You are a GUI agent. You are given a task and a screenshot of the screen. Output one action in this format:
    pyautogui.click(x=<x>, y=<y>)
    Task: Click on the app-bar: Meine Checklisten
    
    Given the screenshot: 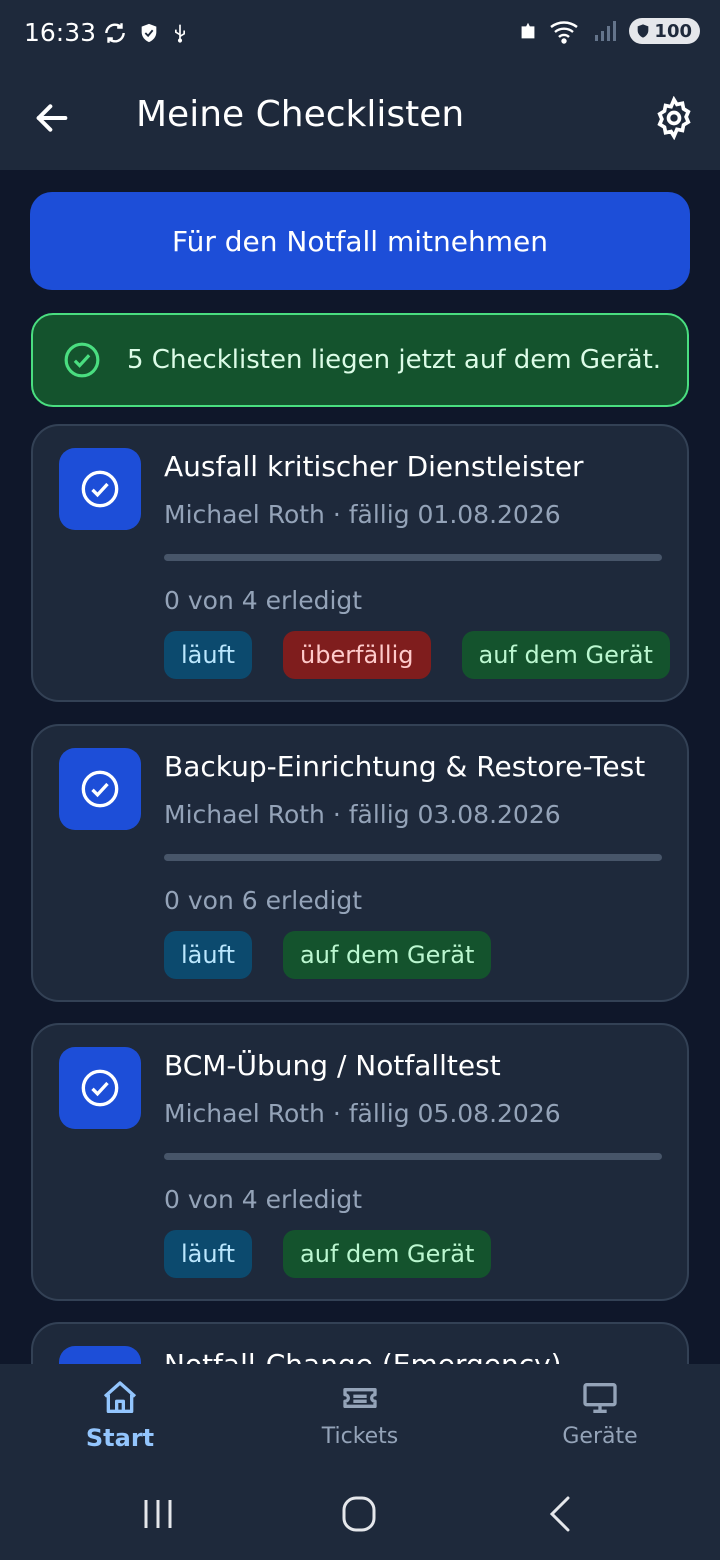 What is the action you would take?
    pyautogui.click(x=360, y=120)
    